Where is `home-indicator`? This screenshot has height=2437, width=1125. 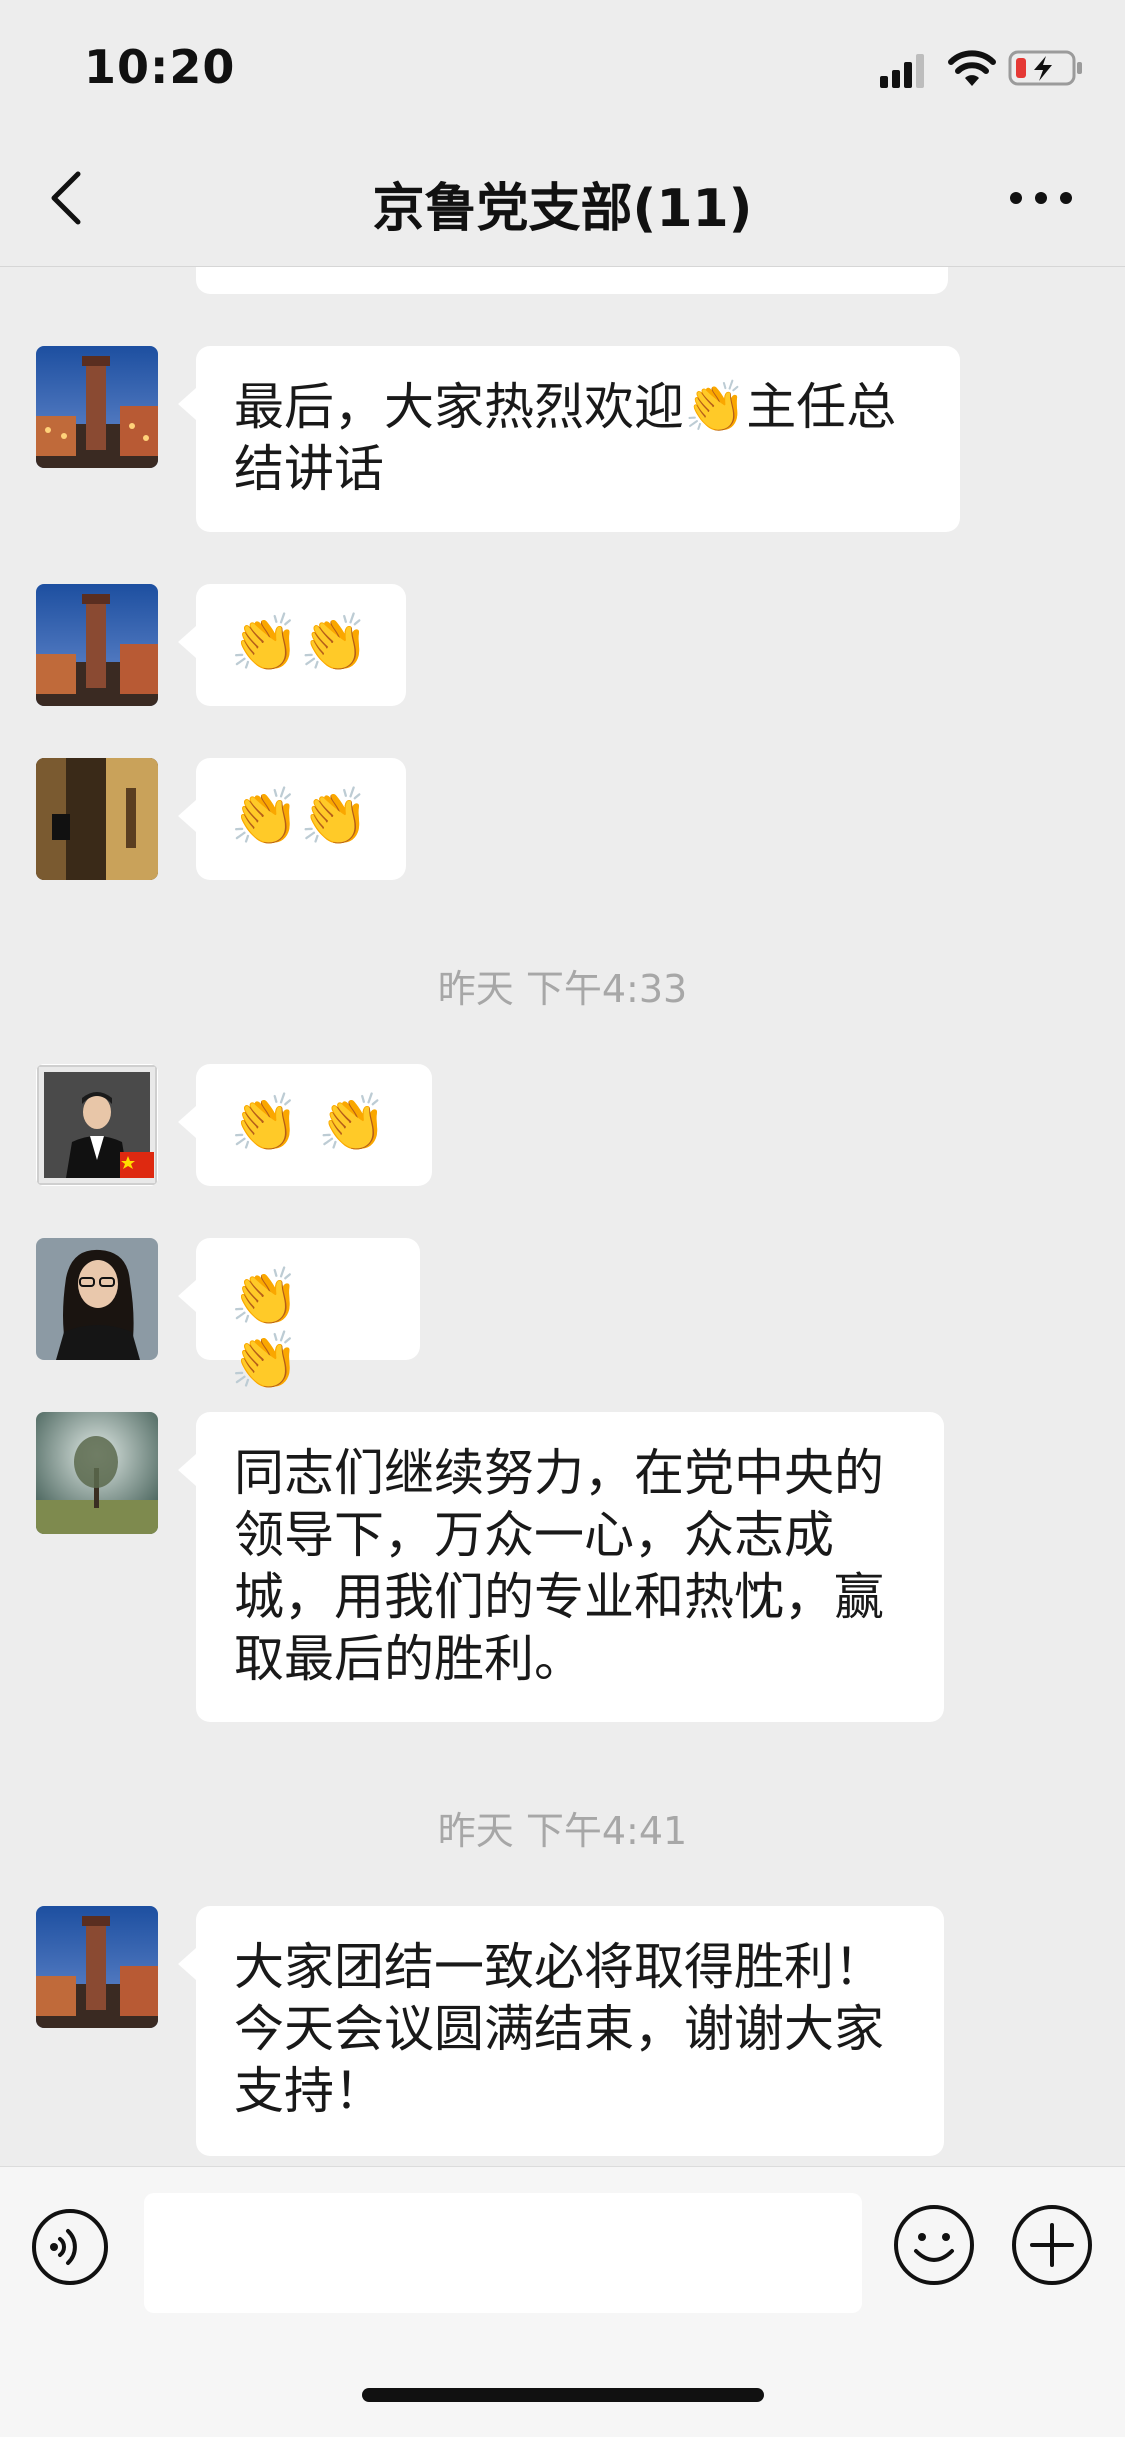 home-indicator is located at coordinates (563, 2395).